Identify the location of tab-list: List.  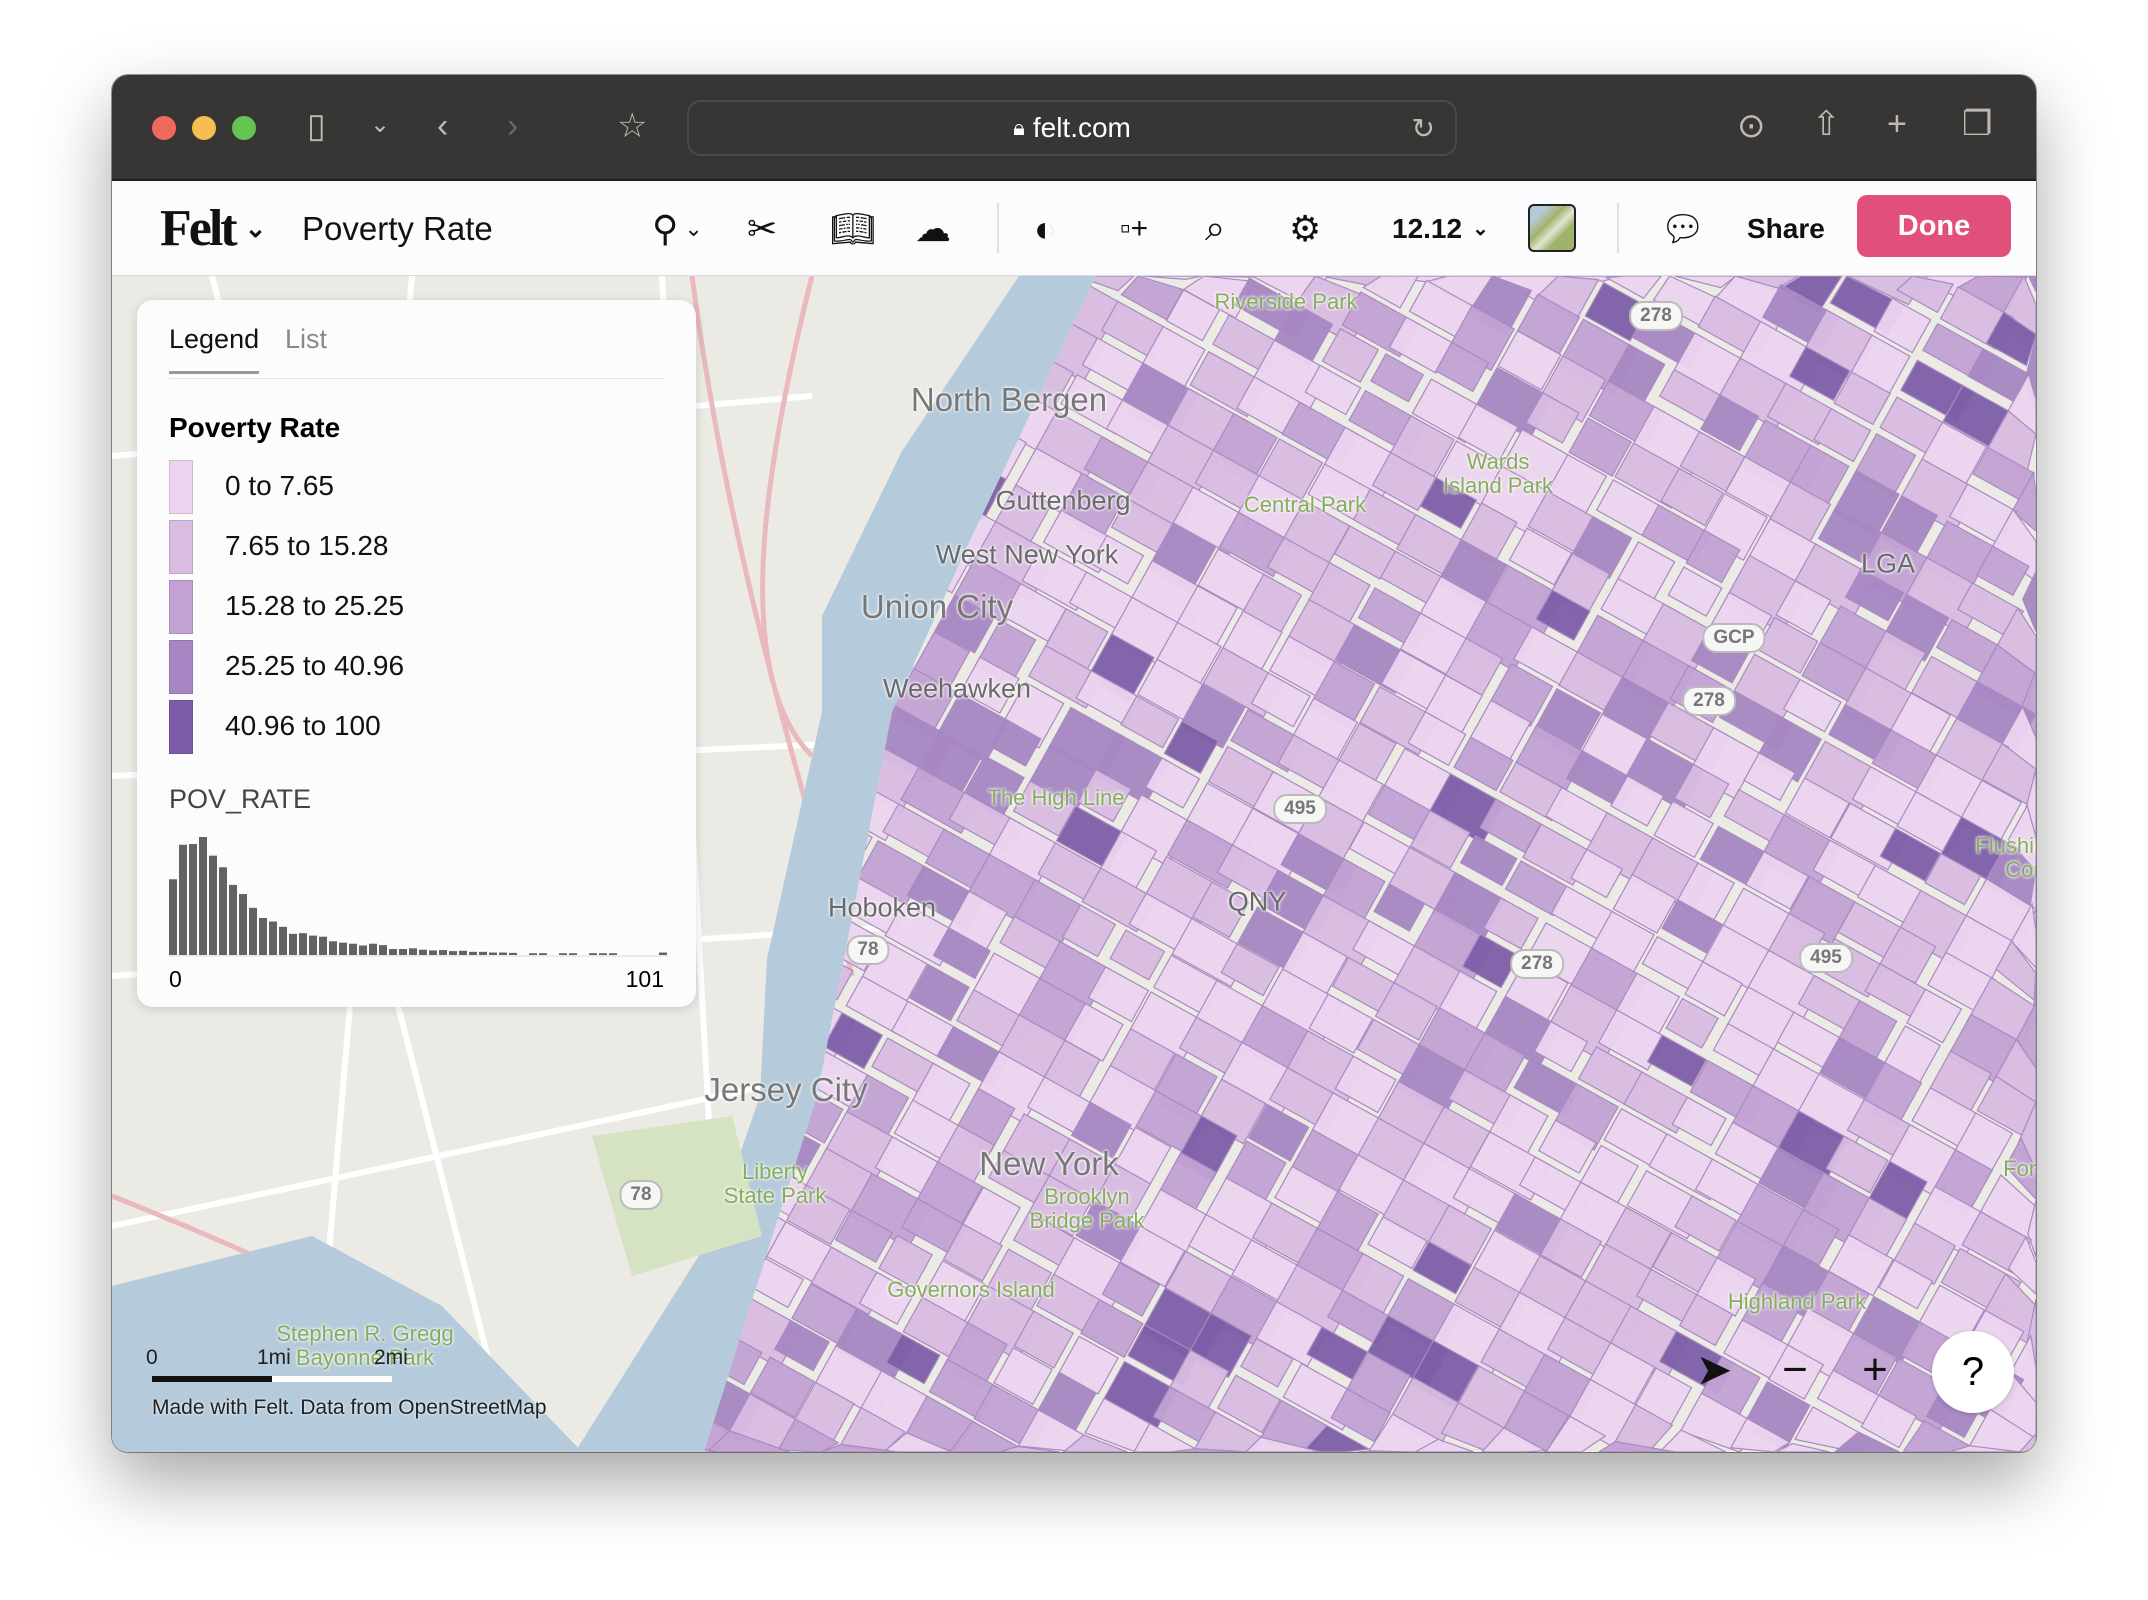
(306, 339).